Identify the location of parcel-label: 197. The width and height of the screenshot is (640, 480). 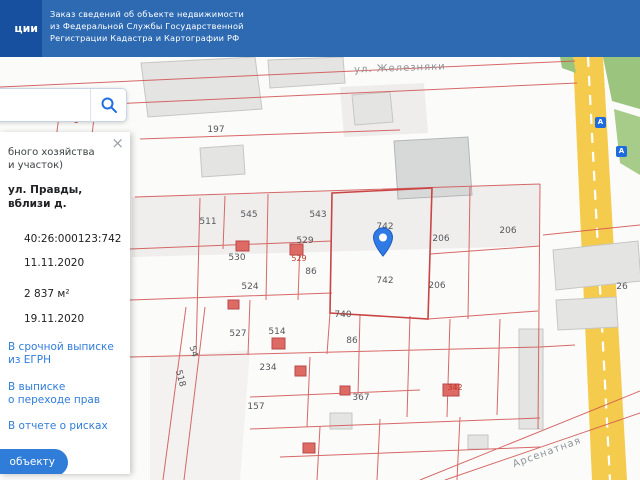
(215, 130).